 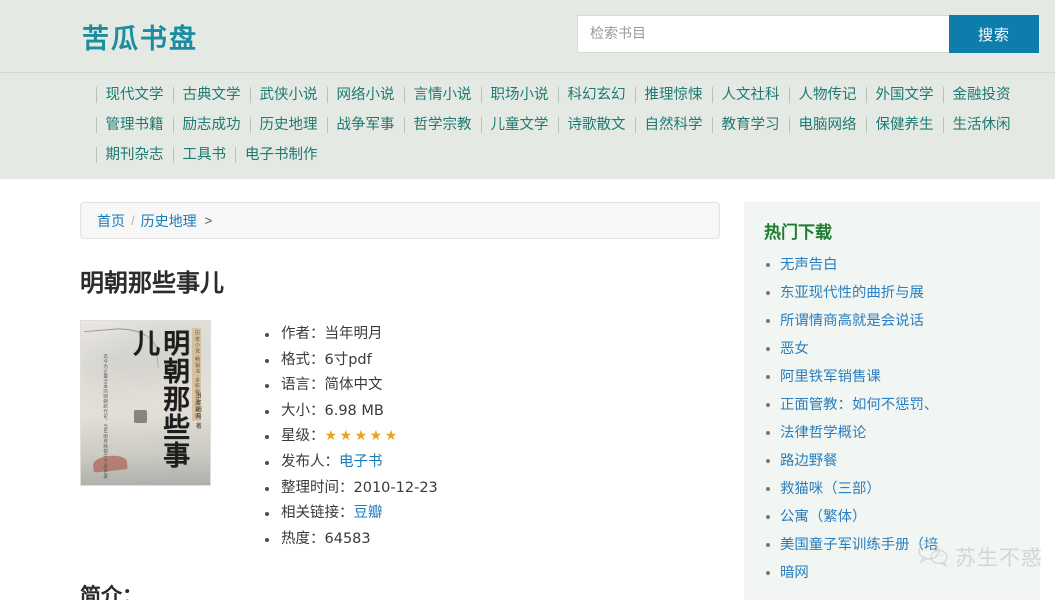 I want to click on star-rating: ★★★★★, so click(x=362, y=436).